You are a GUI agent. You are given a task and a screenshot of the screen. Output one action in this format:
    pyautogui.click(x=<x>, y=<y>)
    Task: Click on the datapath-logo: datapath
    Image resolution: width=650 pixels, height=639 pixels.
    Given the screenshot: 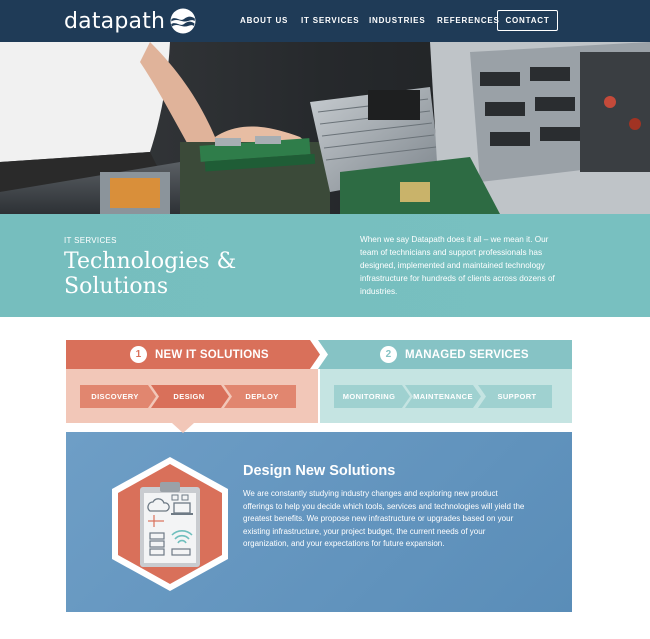 What is the action you would take?
    pyautogui.click(x=130, y=21)
    